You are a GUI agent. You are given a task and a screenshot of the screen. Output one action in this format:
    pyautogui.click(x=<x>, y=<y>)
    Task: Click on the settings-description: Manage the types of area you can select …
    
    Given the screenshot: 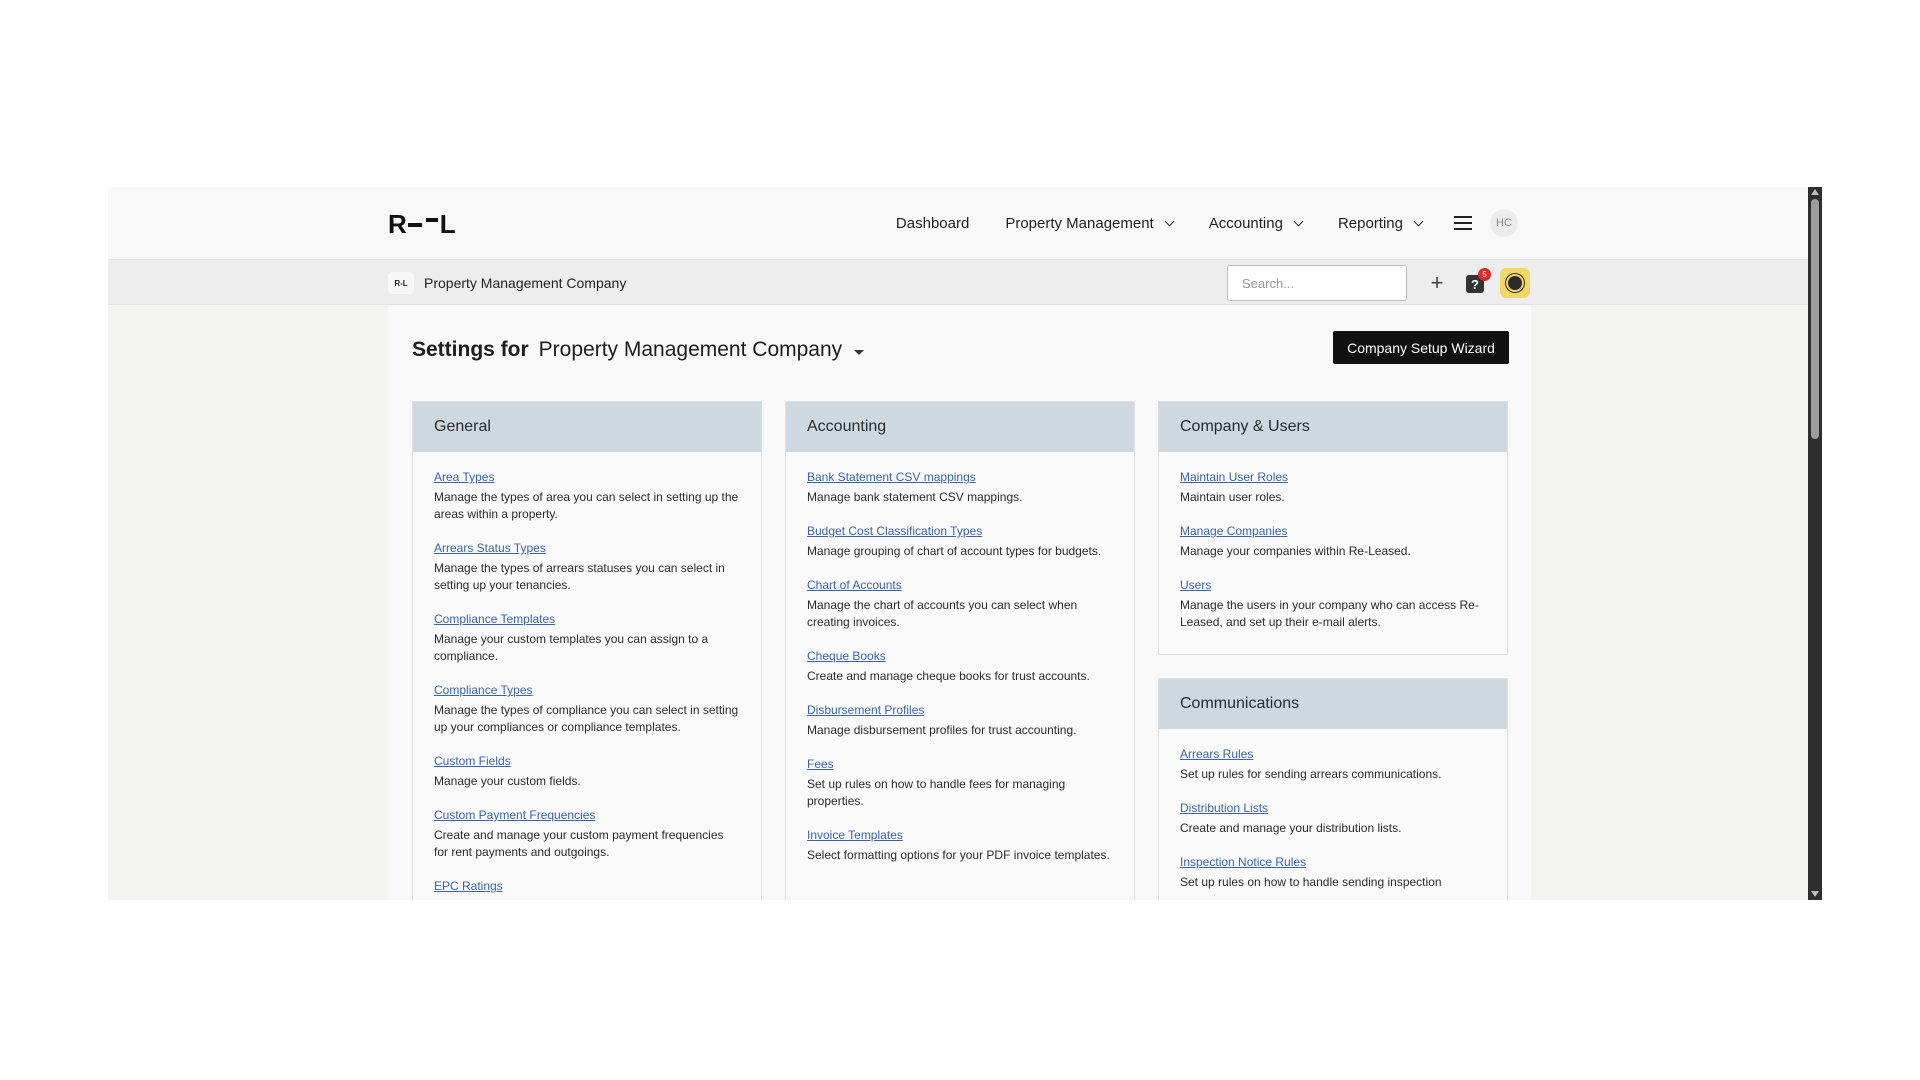 What is the action you would take?
    pyautogui.click(x=586, y=505)
    